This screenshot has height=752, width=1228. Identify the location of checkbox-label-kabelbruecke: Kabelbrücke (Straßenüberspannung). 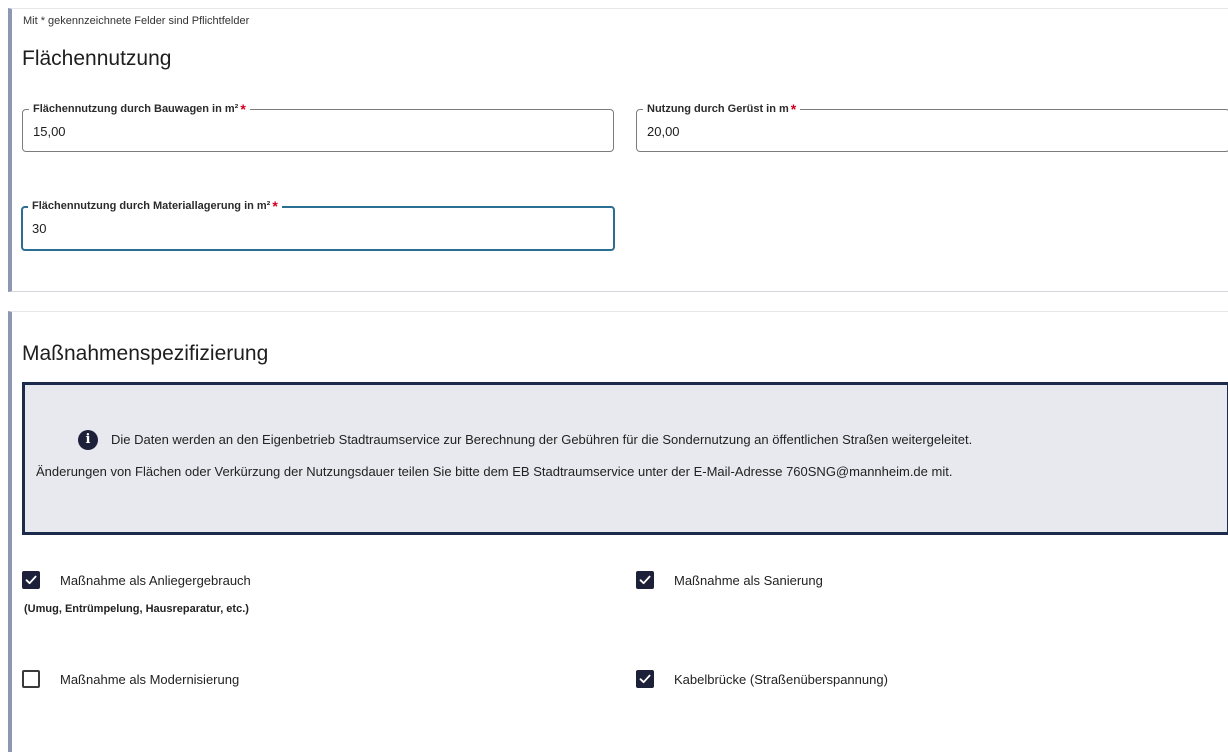
(781, 679).